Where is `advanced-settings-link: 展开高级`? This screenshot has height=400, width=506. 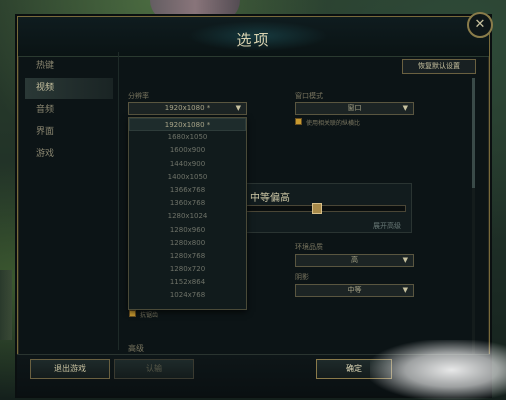
advanced-settings-link: 展开高级 is located at coordinates (387, 226).